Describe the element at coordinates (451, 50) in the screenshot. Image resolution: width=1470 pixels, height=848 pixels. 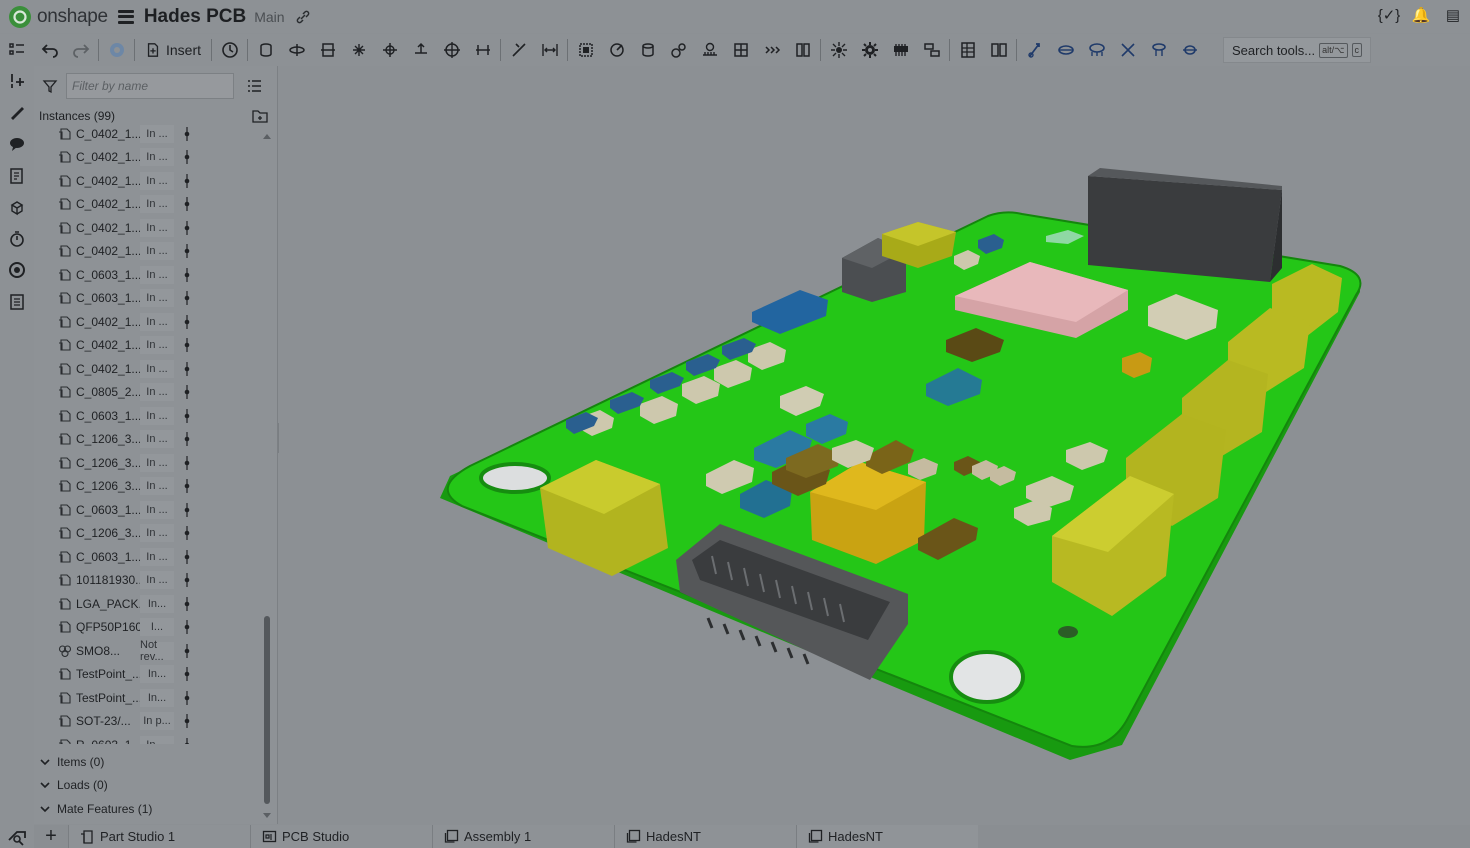
I see `ball-mate-icon` at that location.